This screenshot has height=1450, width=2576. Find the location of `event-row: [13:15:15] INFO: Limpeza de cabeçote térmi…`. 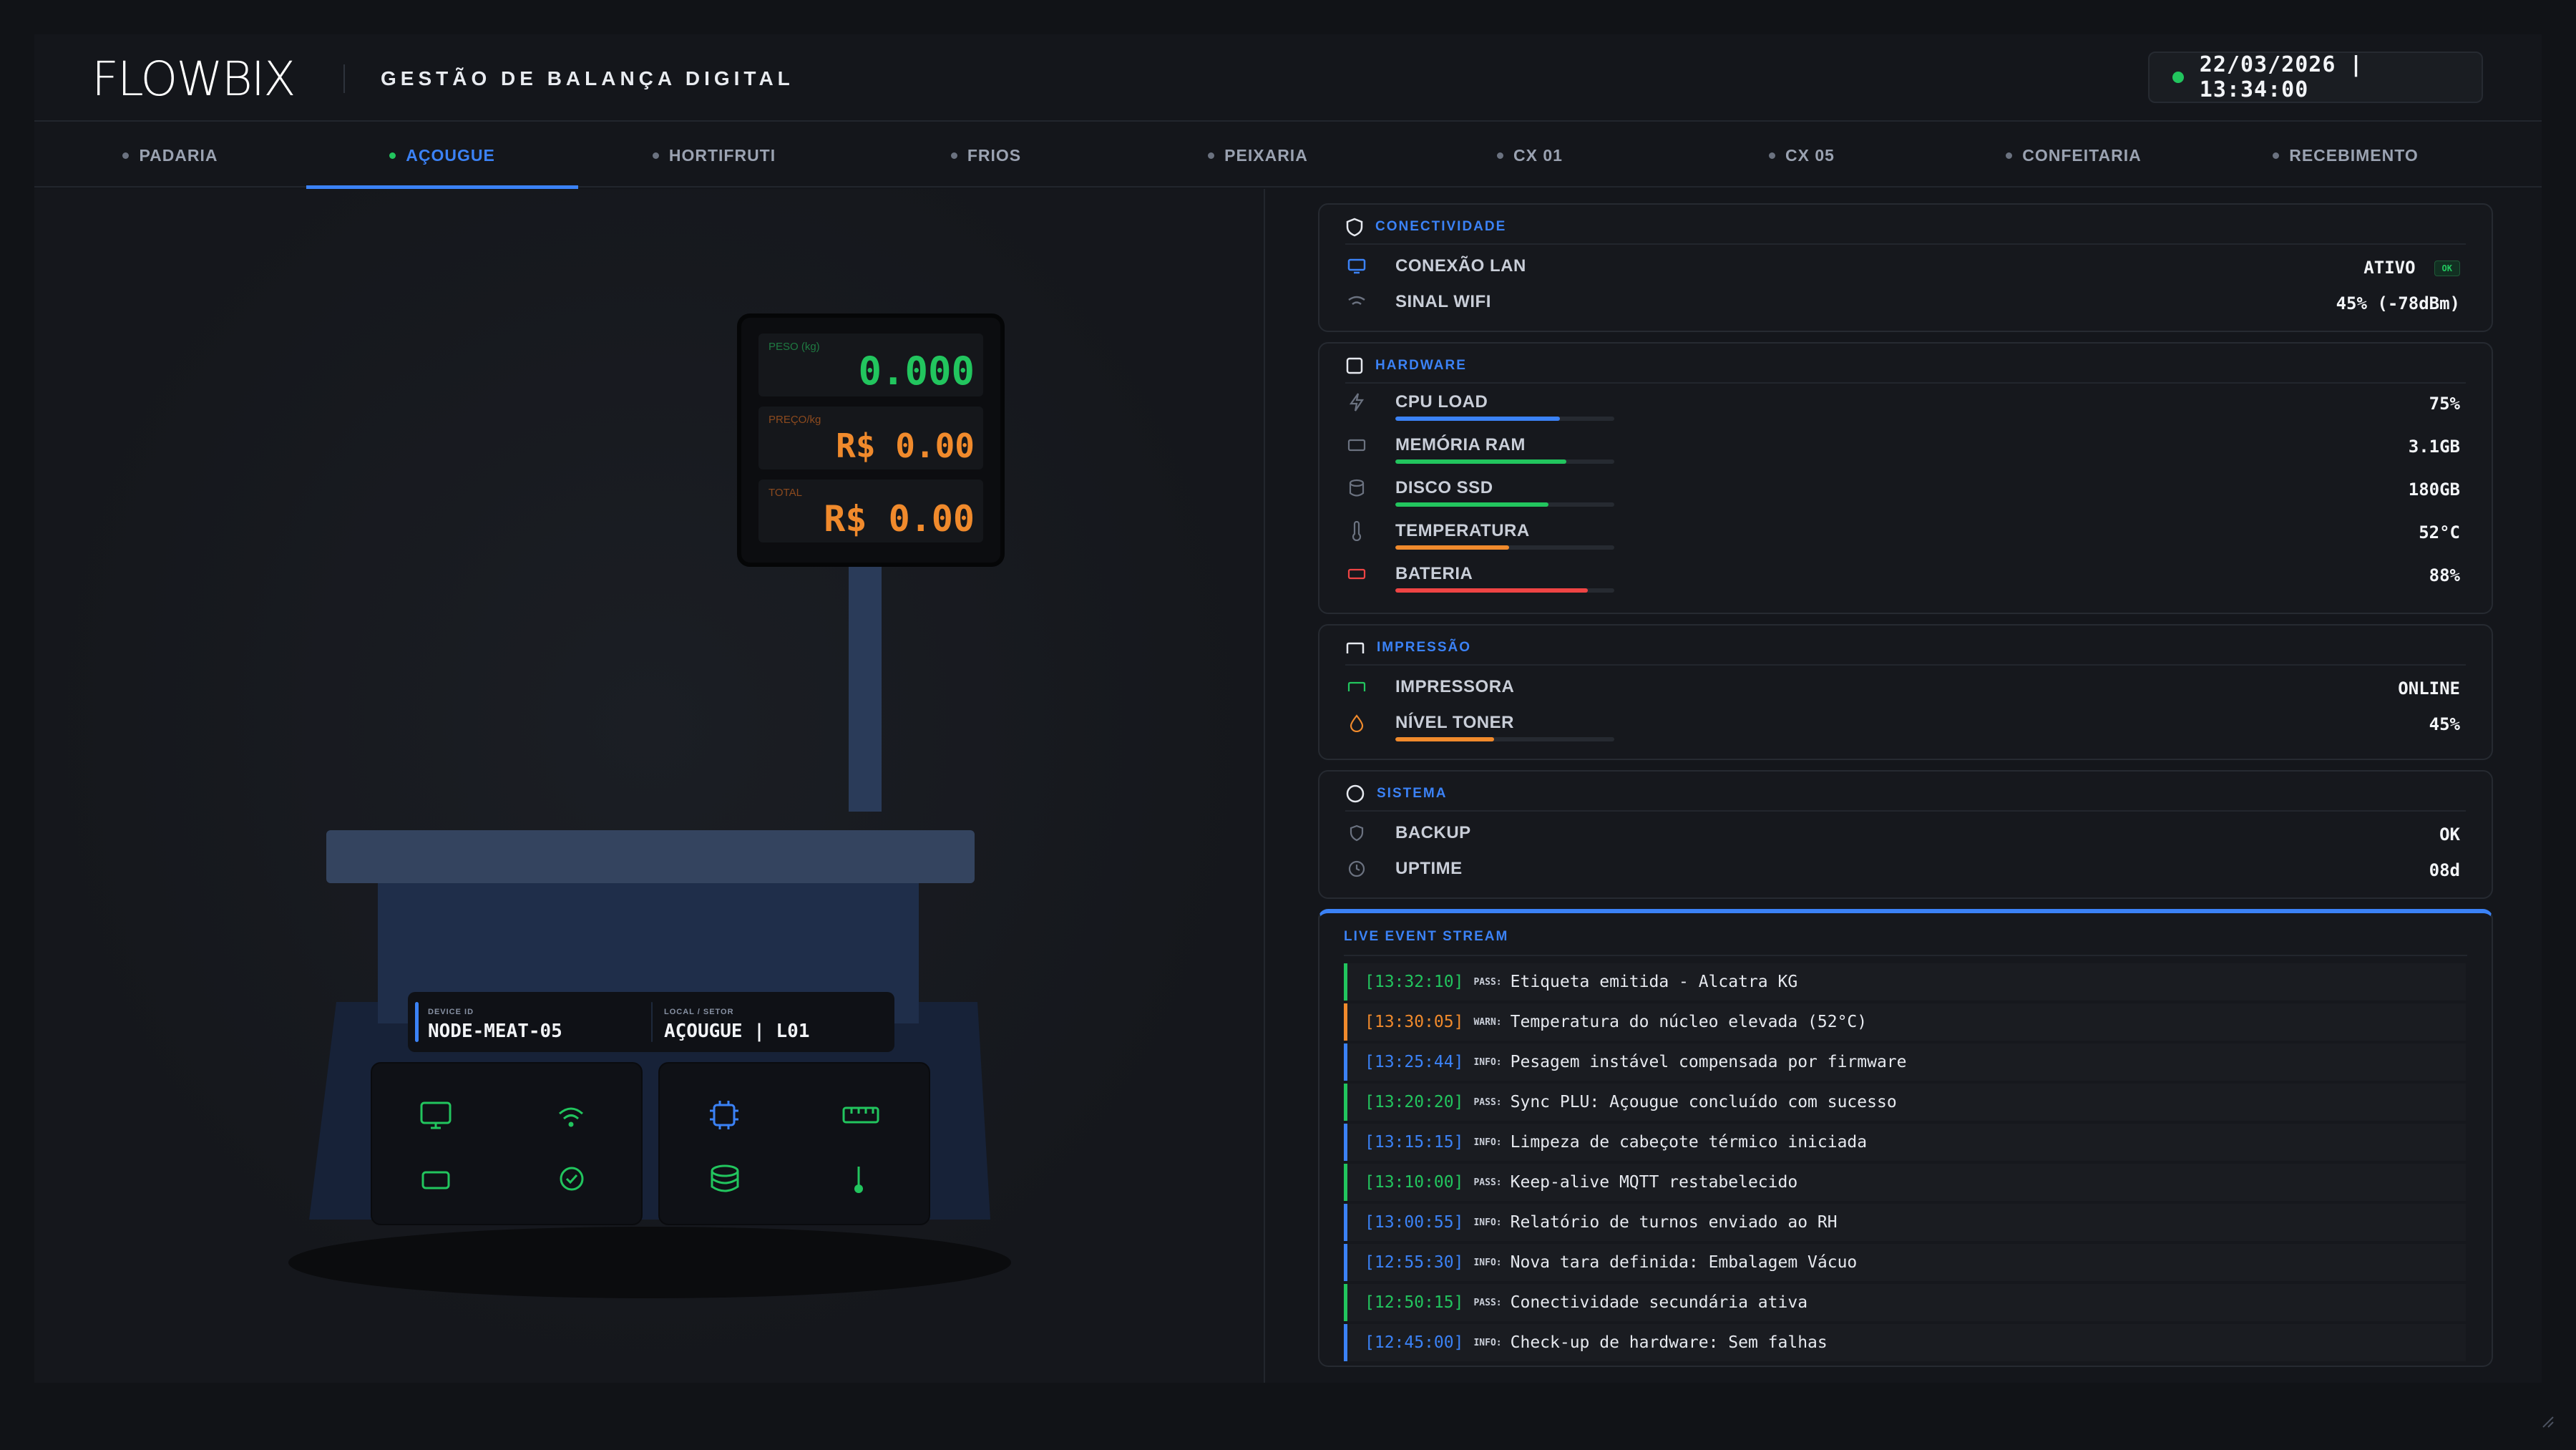

event-row: [13:15:15] INFO: Limpeza de cabeçote térmi… is located at coordinates (1905, 1142).